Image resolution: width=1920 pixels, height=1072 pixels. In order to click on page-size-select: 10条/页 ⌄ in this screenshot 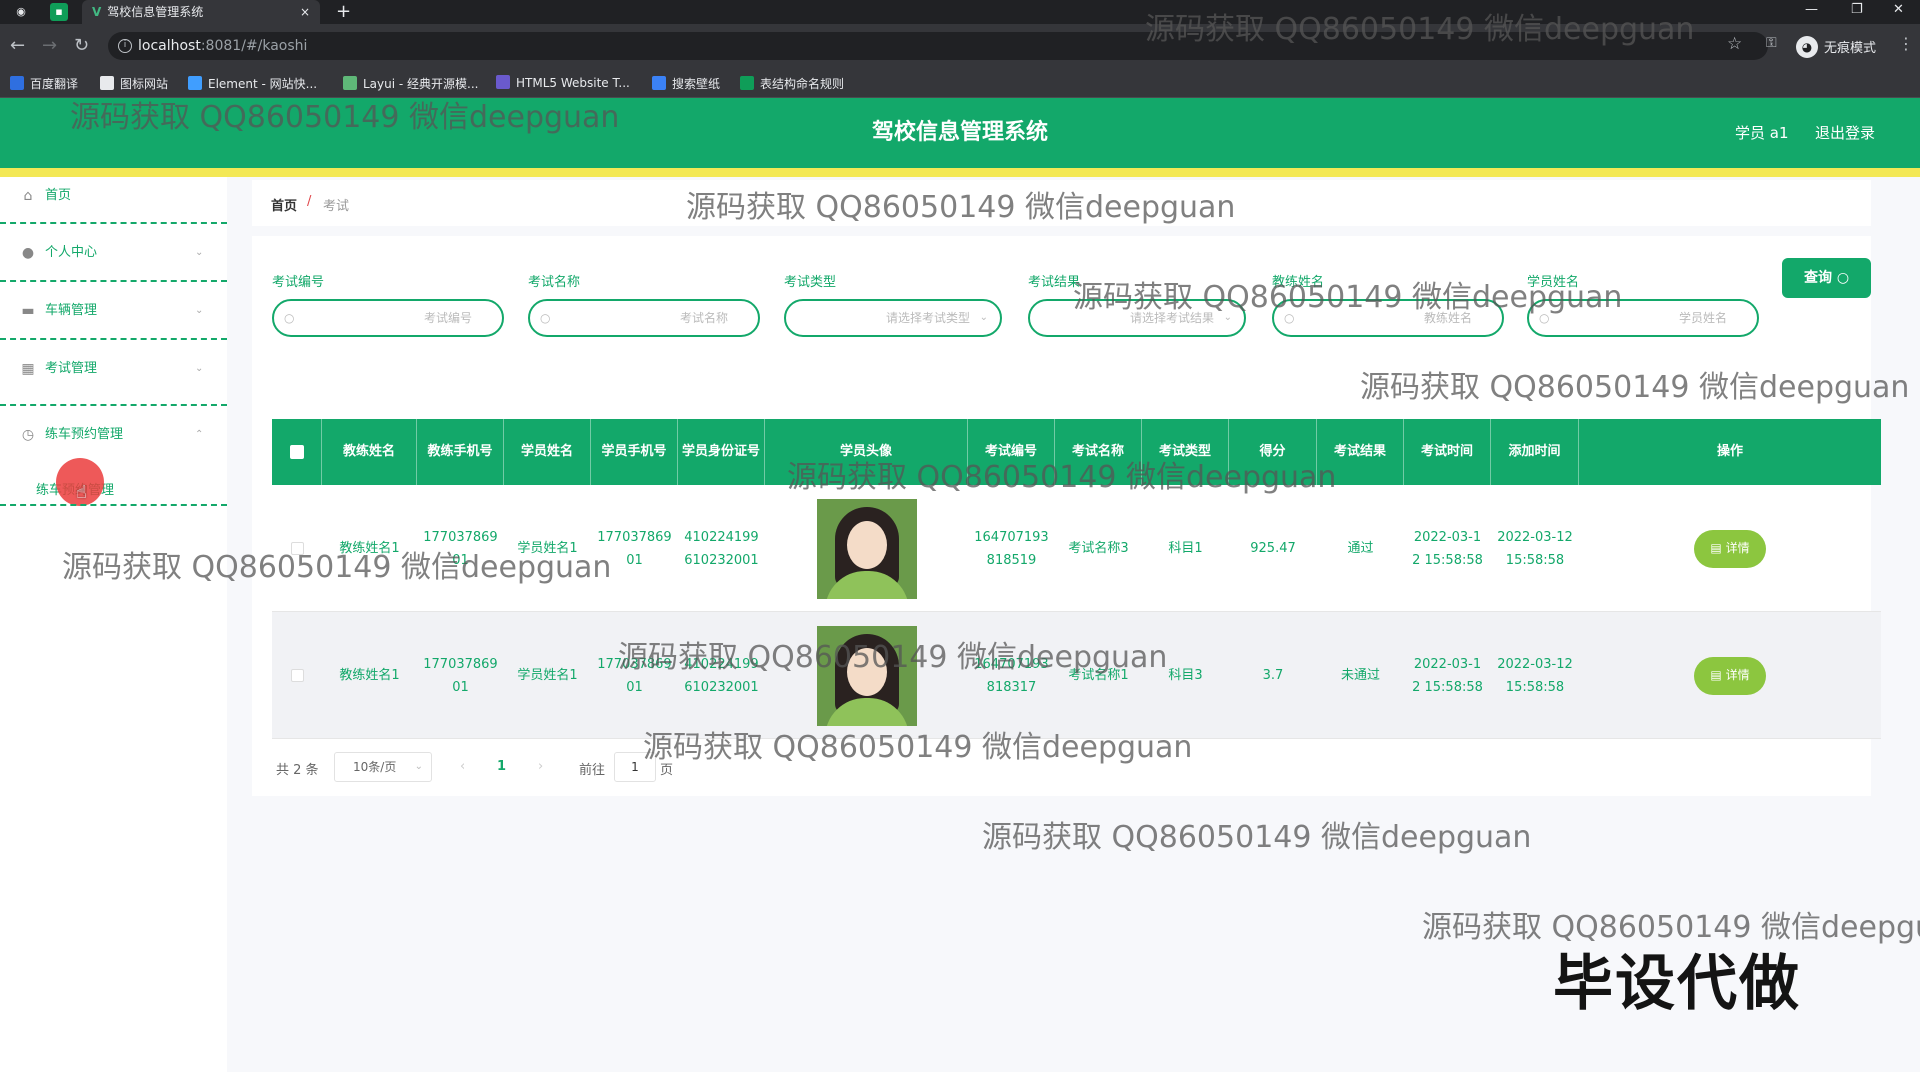, I will do `click(383, 767)`.